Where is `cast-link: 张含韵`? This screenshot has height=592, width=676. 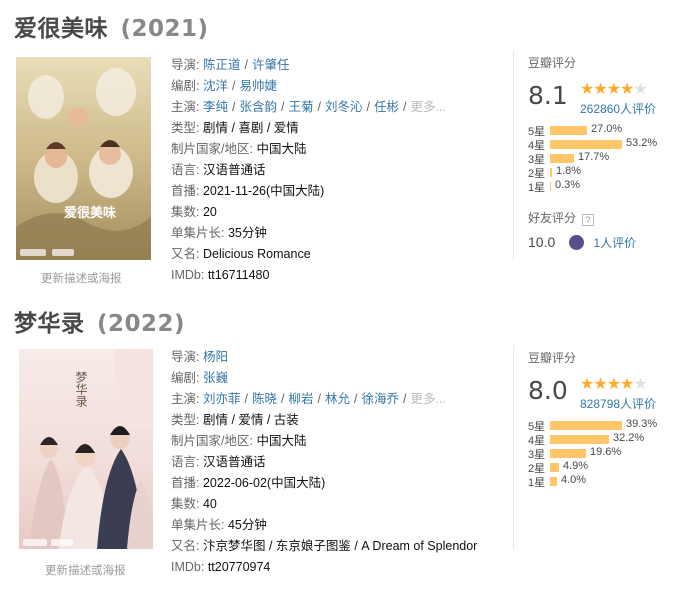
cast-link: 张含韵 is located at coordinates (258, 107).